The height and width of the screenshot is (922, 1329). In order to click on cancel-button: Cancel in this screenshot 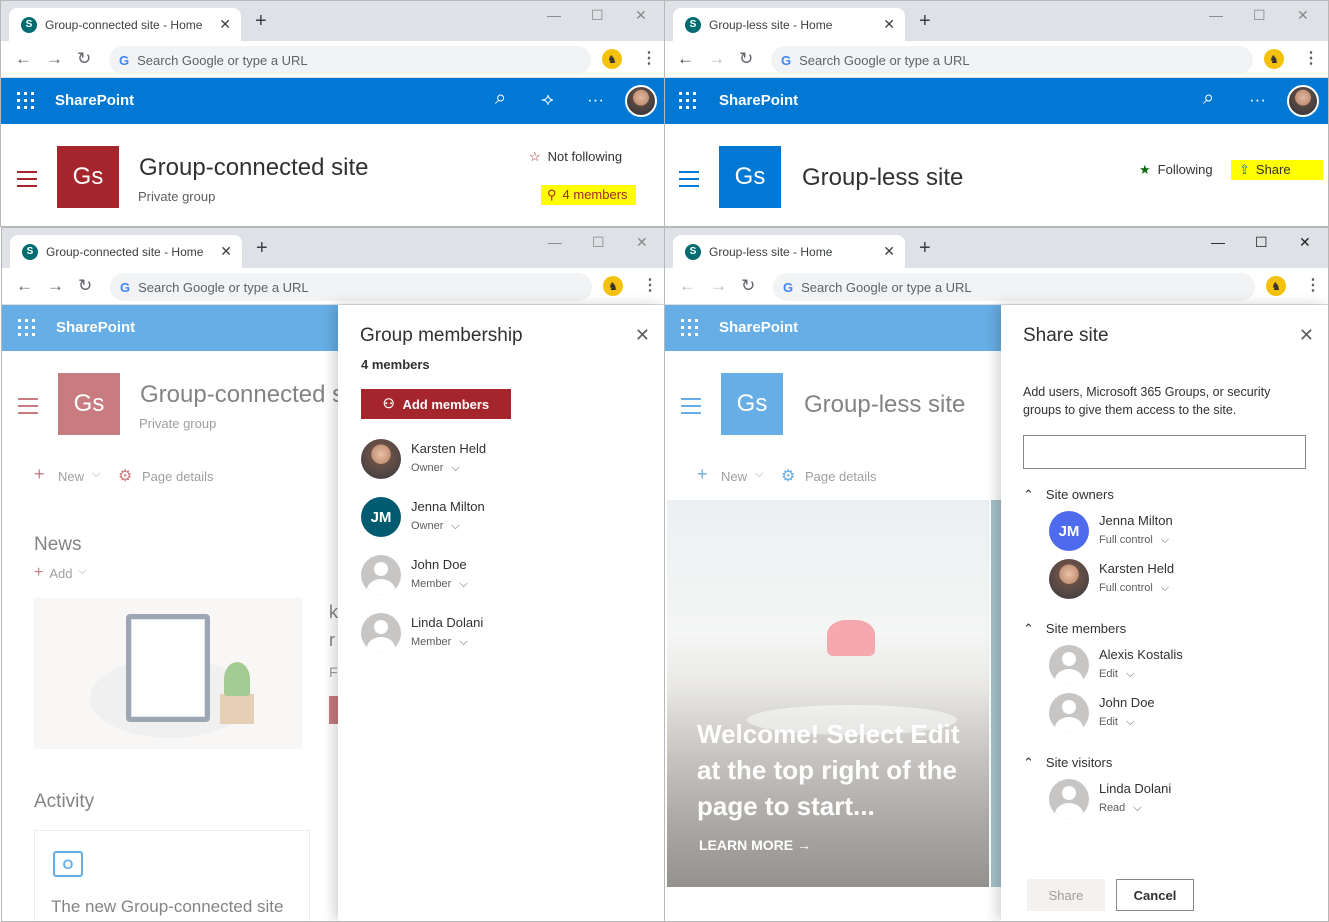, I will do `click(1155, 895)`.